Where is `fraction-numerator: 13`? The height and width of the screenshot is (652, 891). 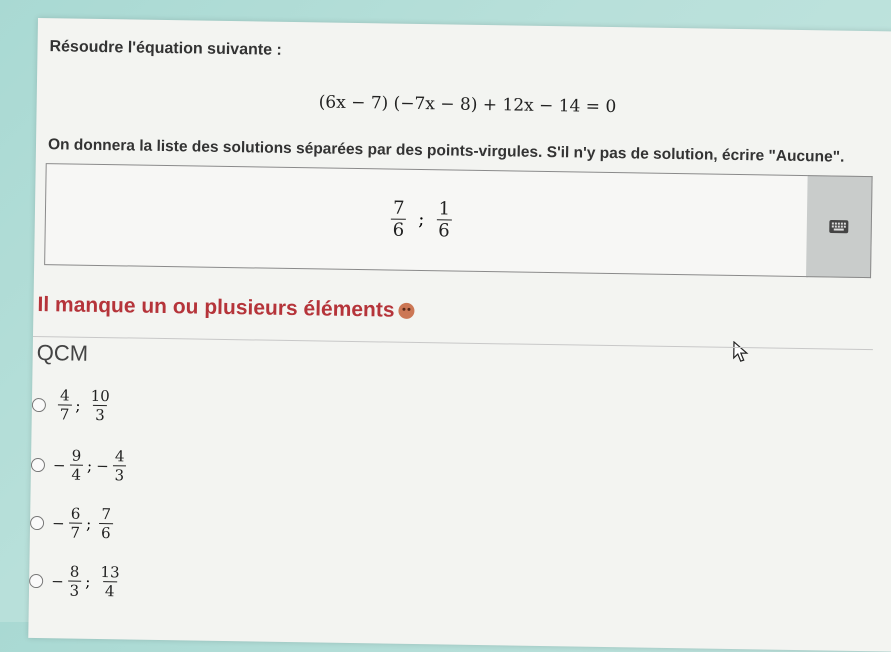 fraction-numerator: 13 is located at coordinates (110, 572).